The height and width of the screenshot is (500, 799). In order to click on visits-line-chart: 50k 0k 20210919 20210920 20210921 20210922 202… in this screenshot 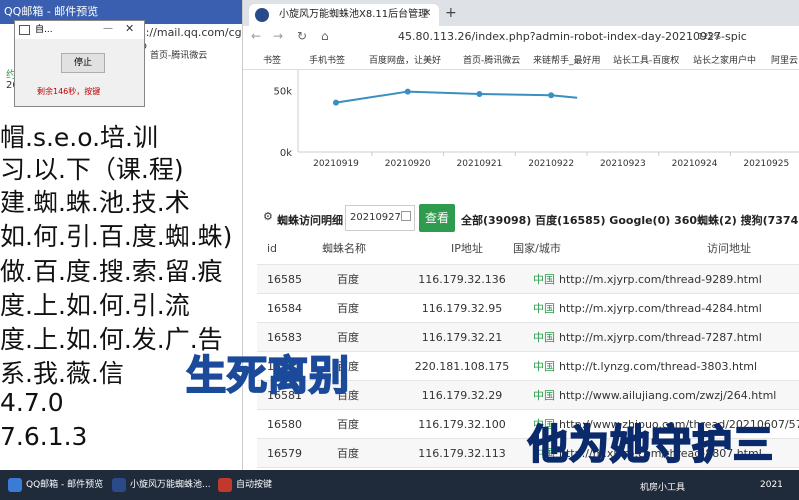, I will do `click(536, 119)`.